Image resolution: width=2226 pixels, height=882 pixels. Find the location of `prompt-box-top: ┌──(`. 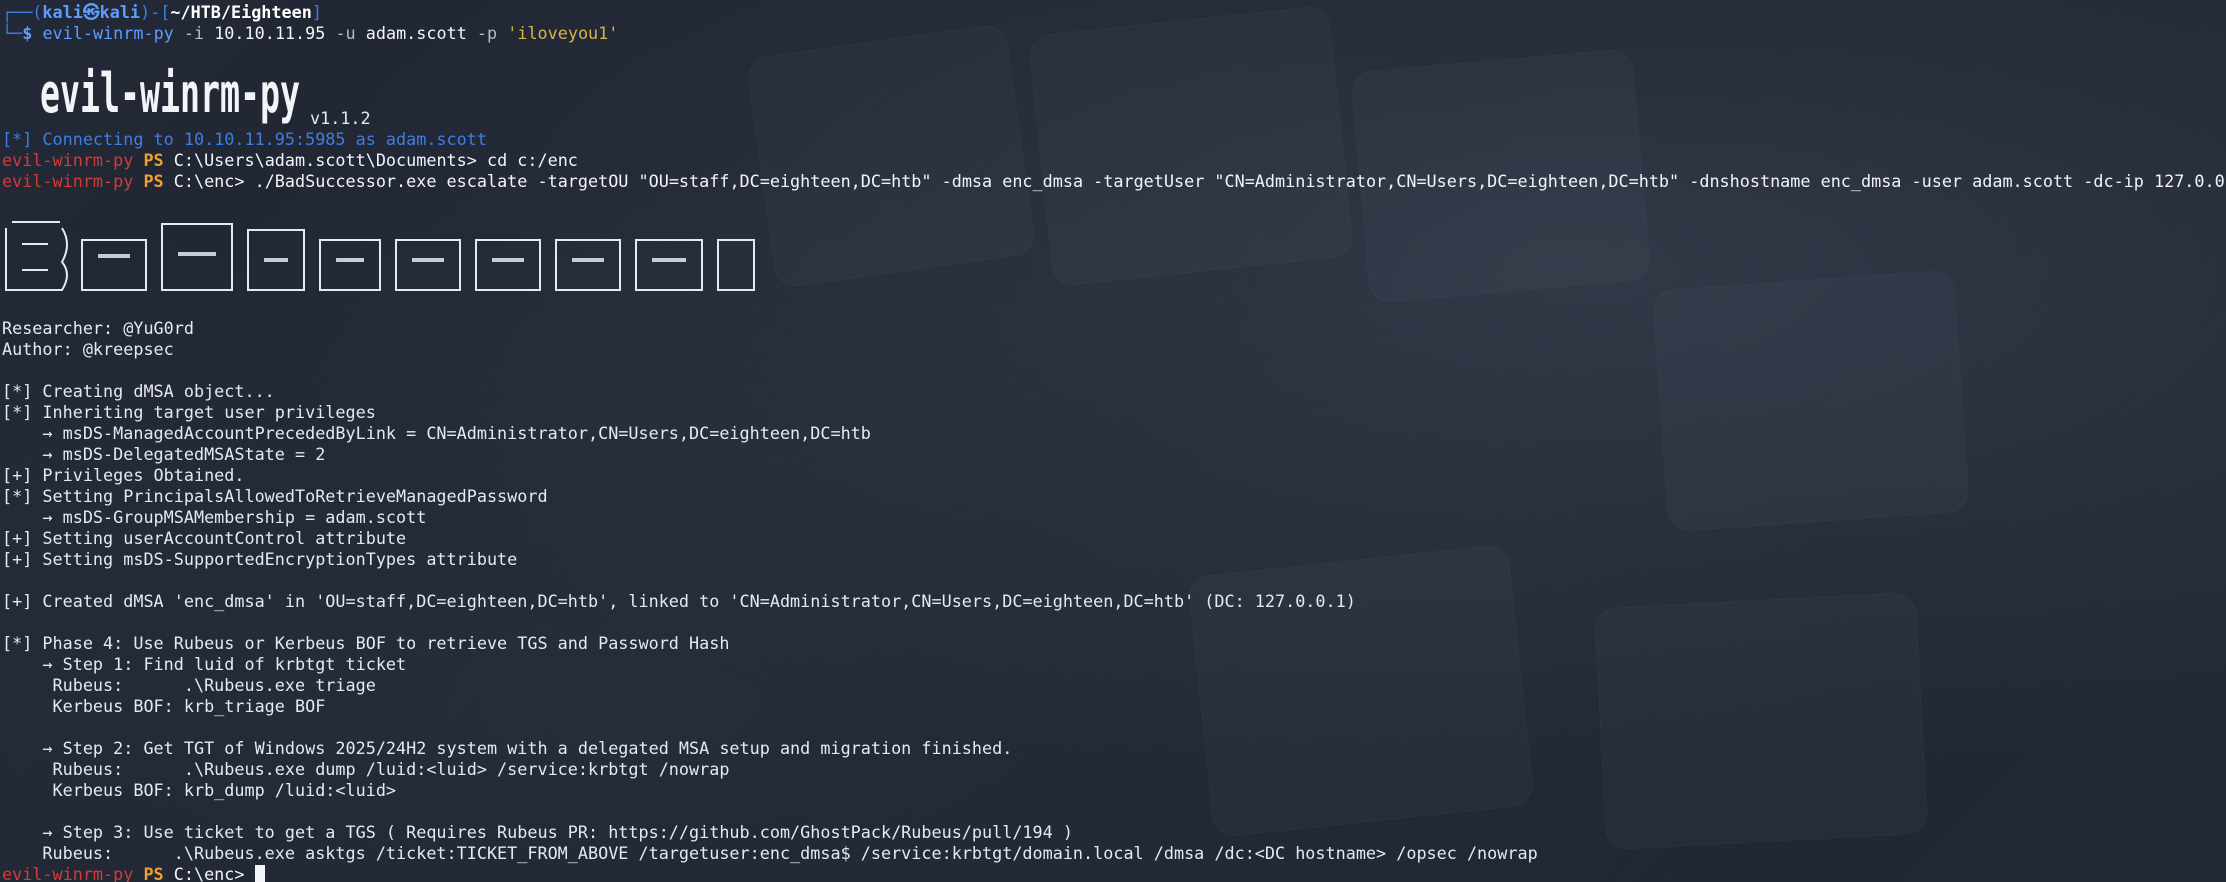

prompt-box-top: ┌──( is located at coordinates (22, 12).